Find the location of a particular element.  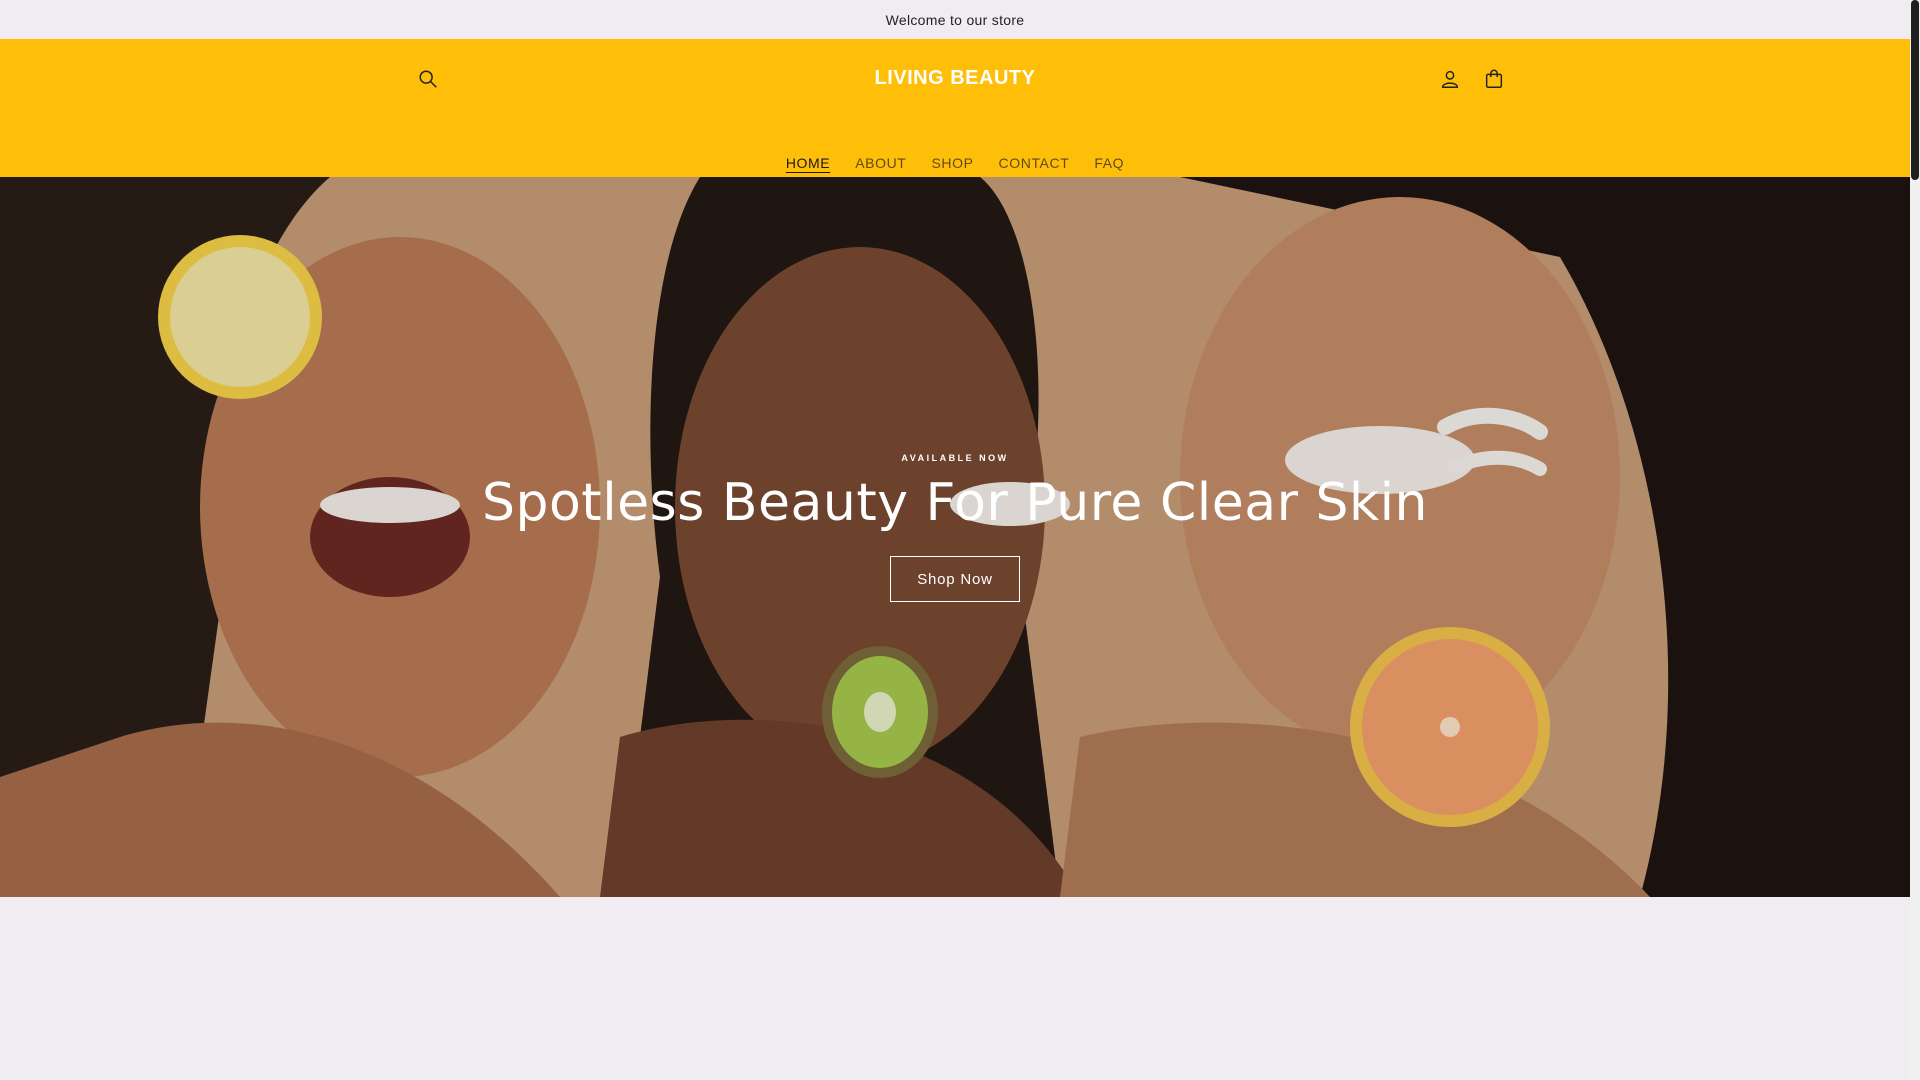

nav-item-faq: FAQ is located at coordinates (1109, 163).